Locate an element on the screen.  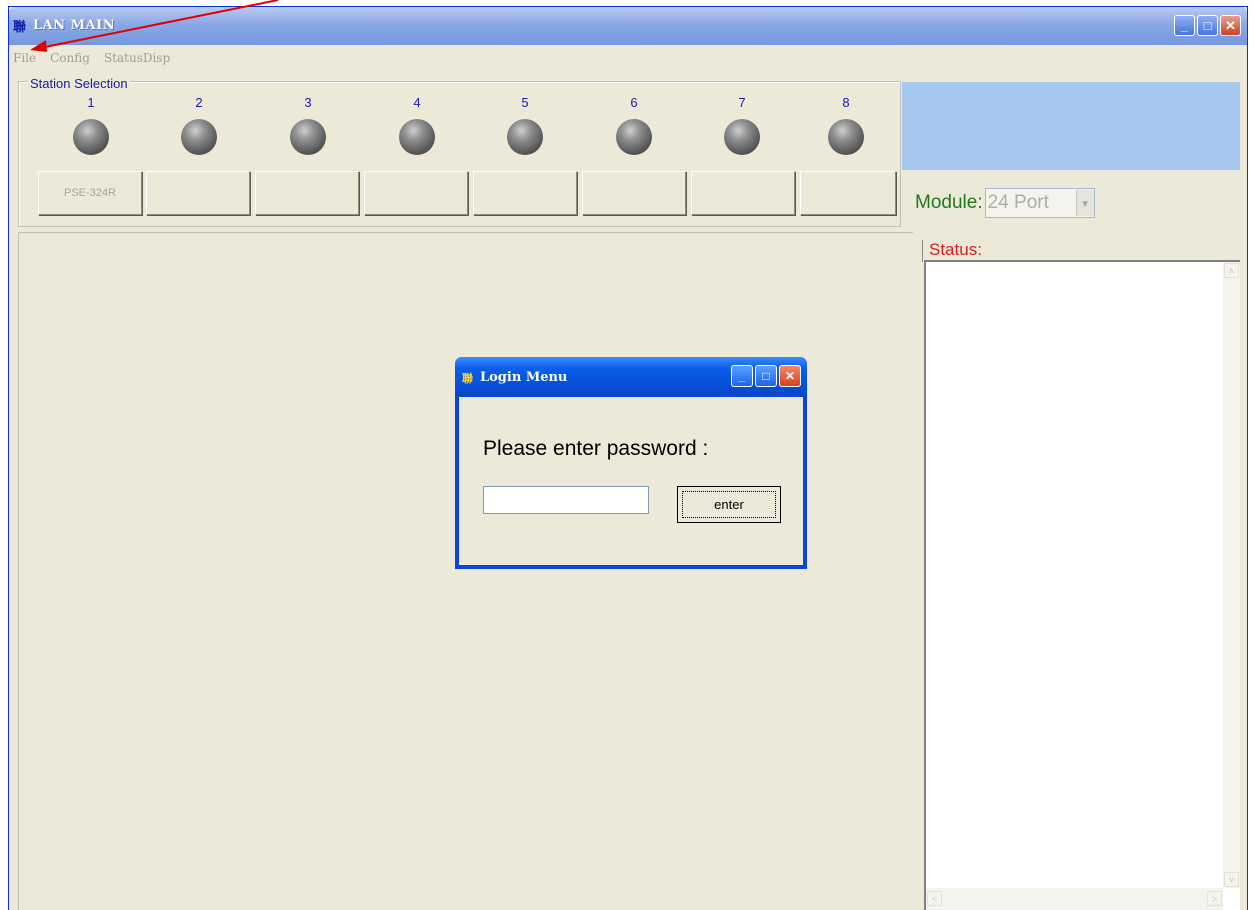
station-number: 8 is located at coordinates (846, 102).